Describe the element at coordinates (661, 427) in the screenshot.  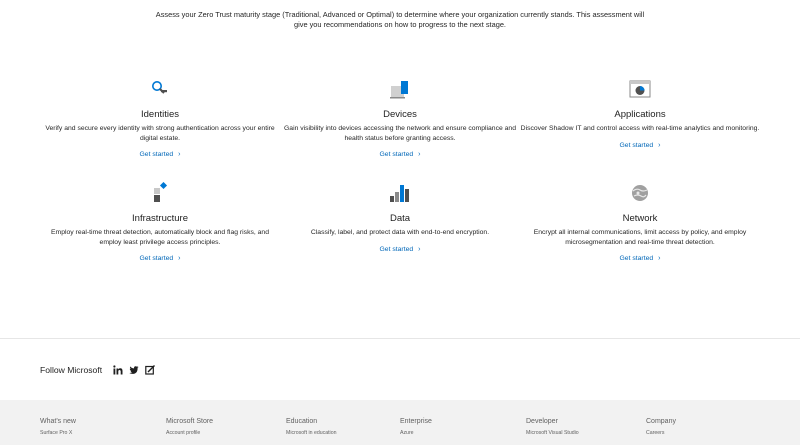
I see `footer-column-company: Company Careers` at that location.